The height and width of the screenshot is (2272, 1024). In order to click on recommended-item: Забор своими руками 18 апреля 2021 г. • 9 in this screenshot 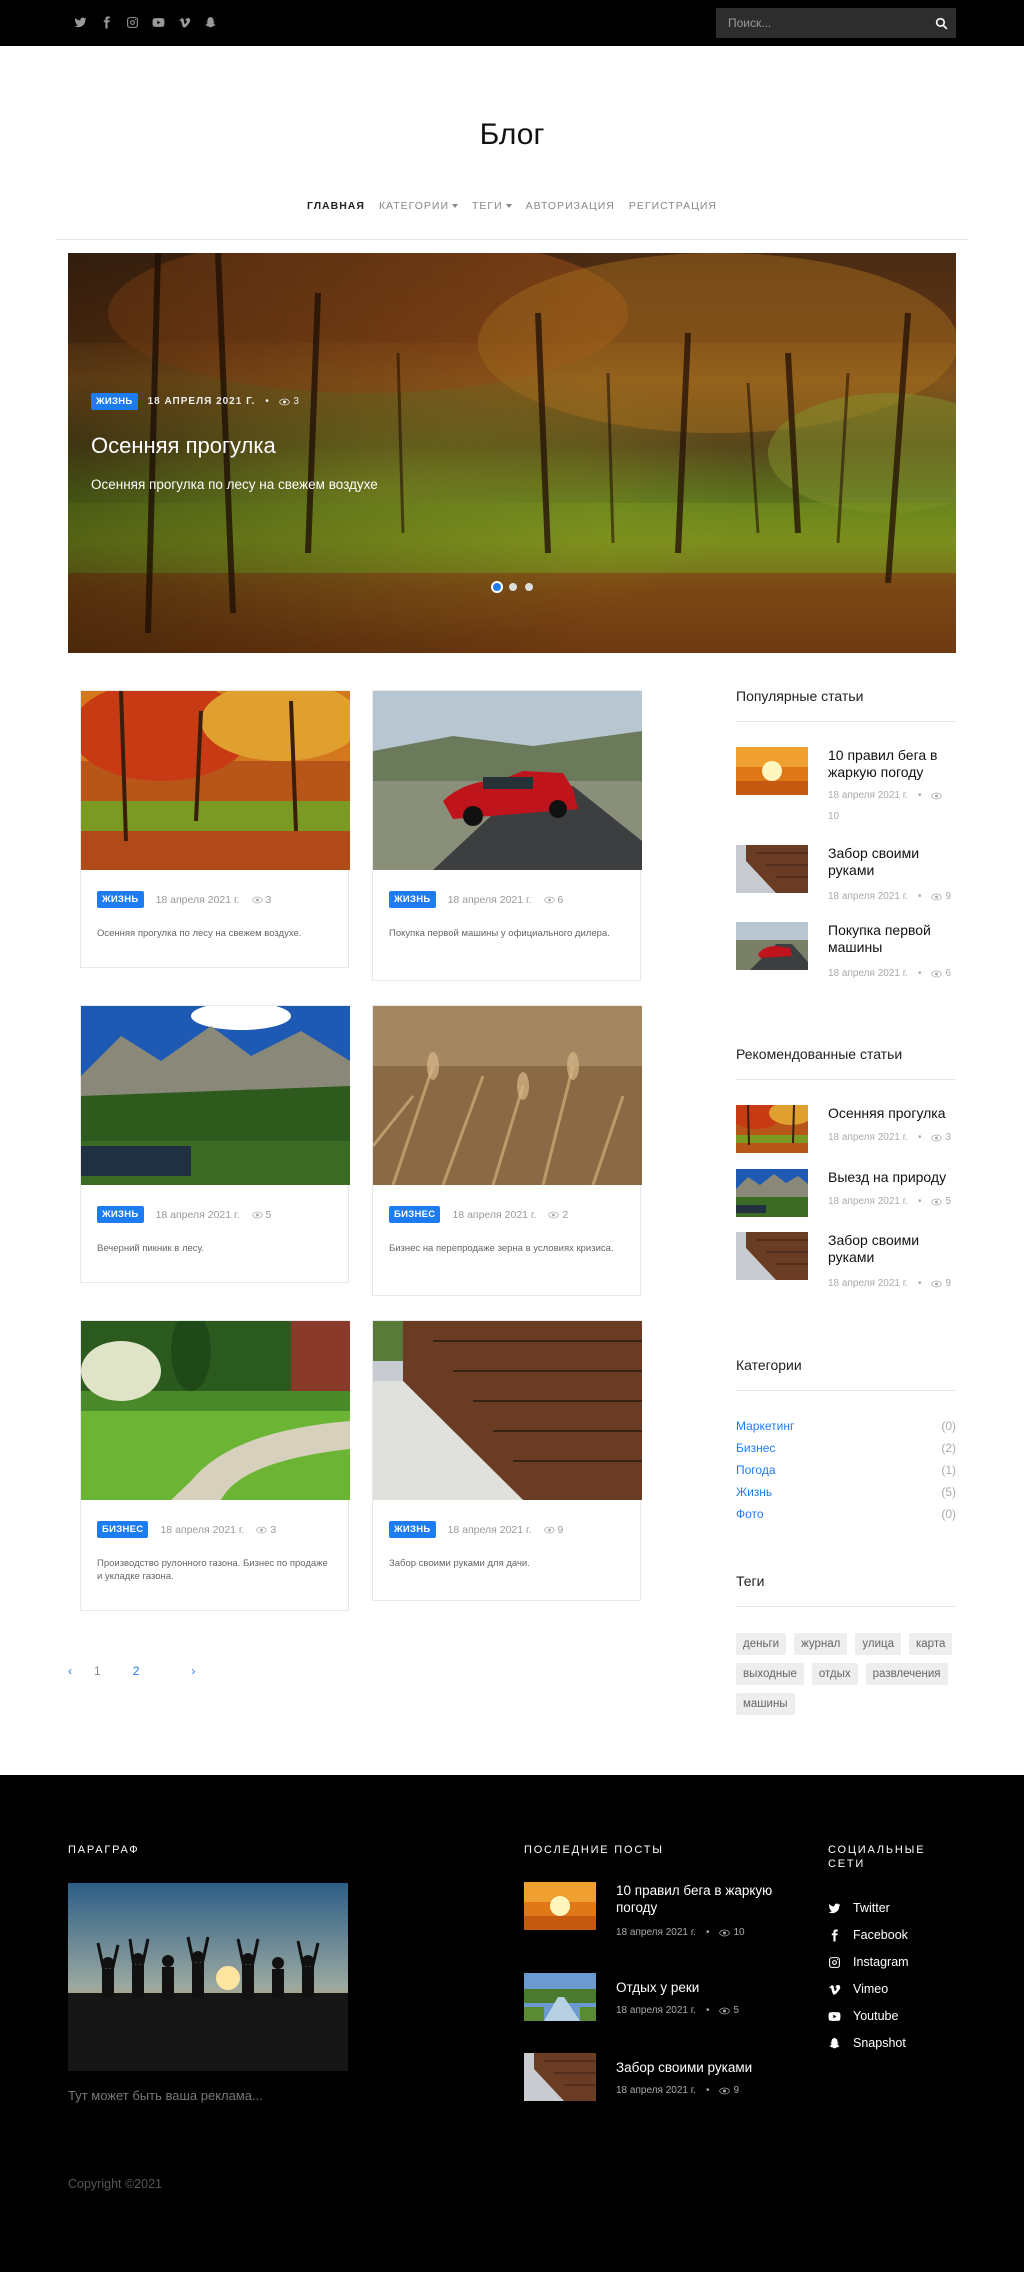, I will do `click(846, 1260)`.